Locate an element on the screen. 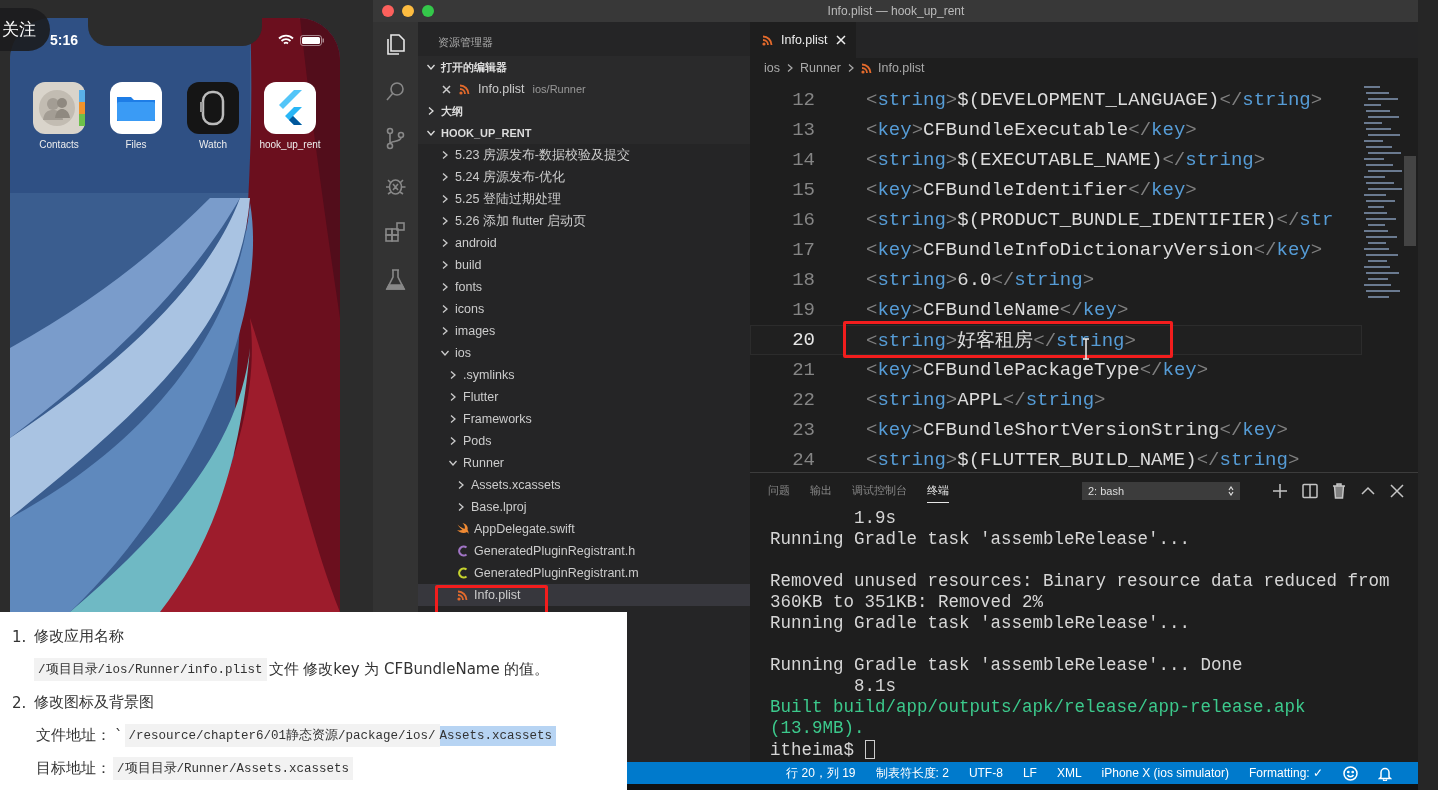  line-number: 14 is located at coordinates (803, 160).